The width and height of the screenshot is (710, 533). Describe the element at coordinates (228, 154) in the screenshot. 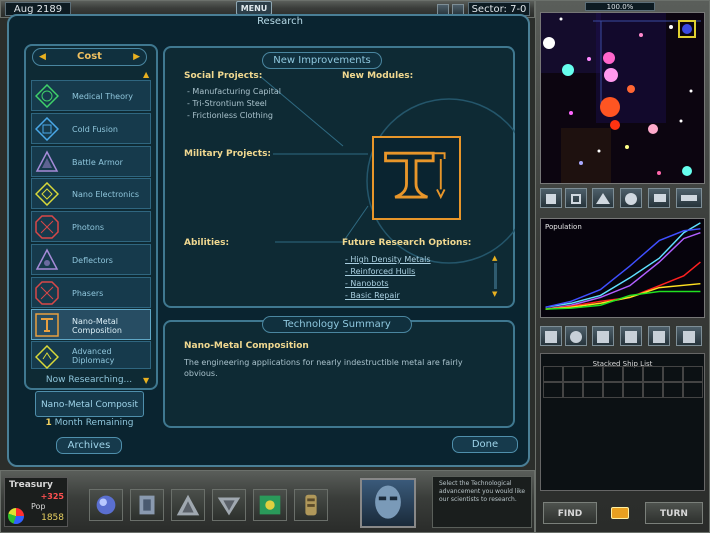

I see `military-projects-label: Military Projects:` at that location.